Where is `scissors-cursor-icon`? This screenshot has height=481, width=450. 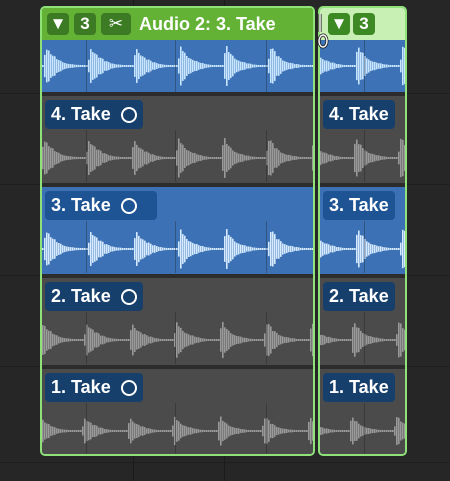
scissors-cursor-icon is located at coordinates (323, 31).